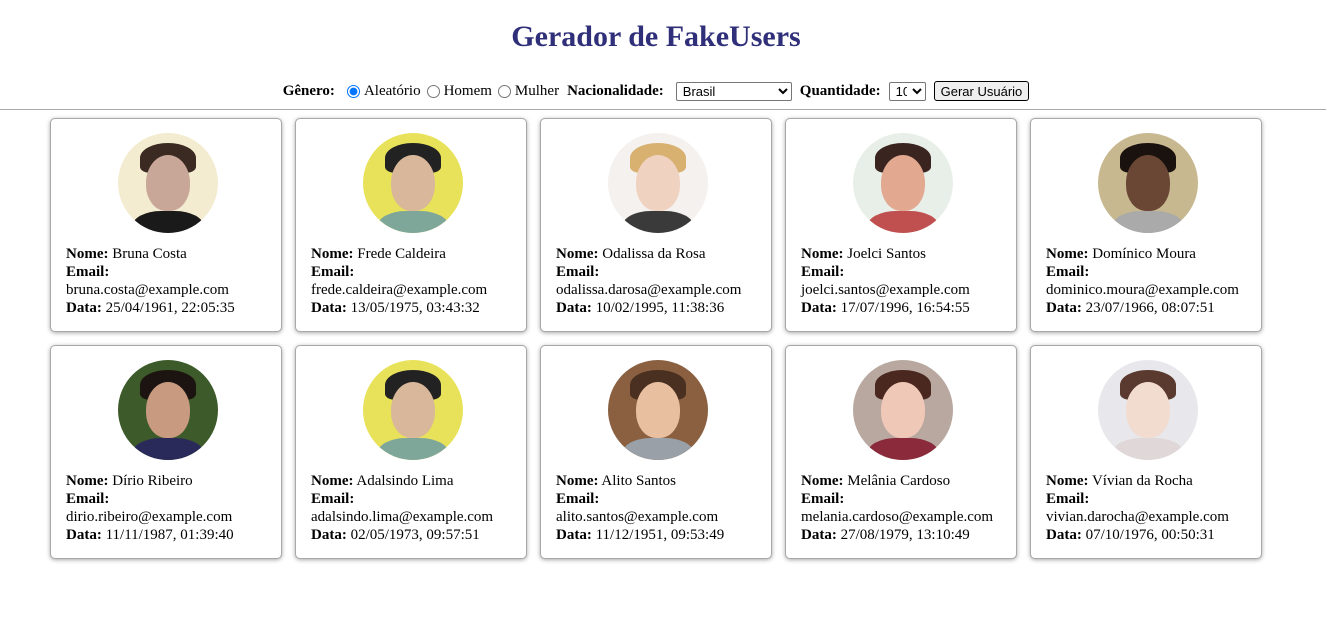  What do you see at coordinates (392, 90) in the screenshot?
I see `gender-option-label: Aleatório` at bounding box center [392, 90].